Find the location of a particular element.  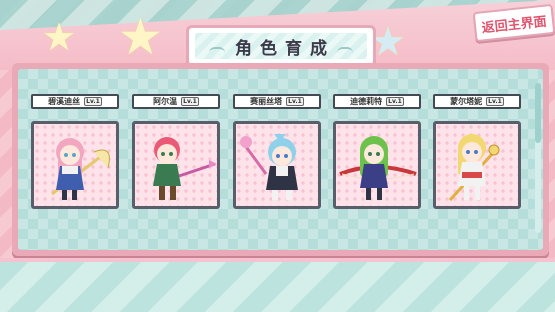

character-name: 迪德莉特 is located at coordinates (366, 101).